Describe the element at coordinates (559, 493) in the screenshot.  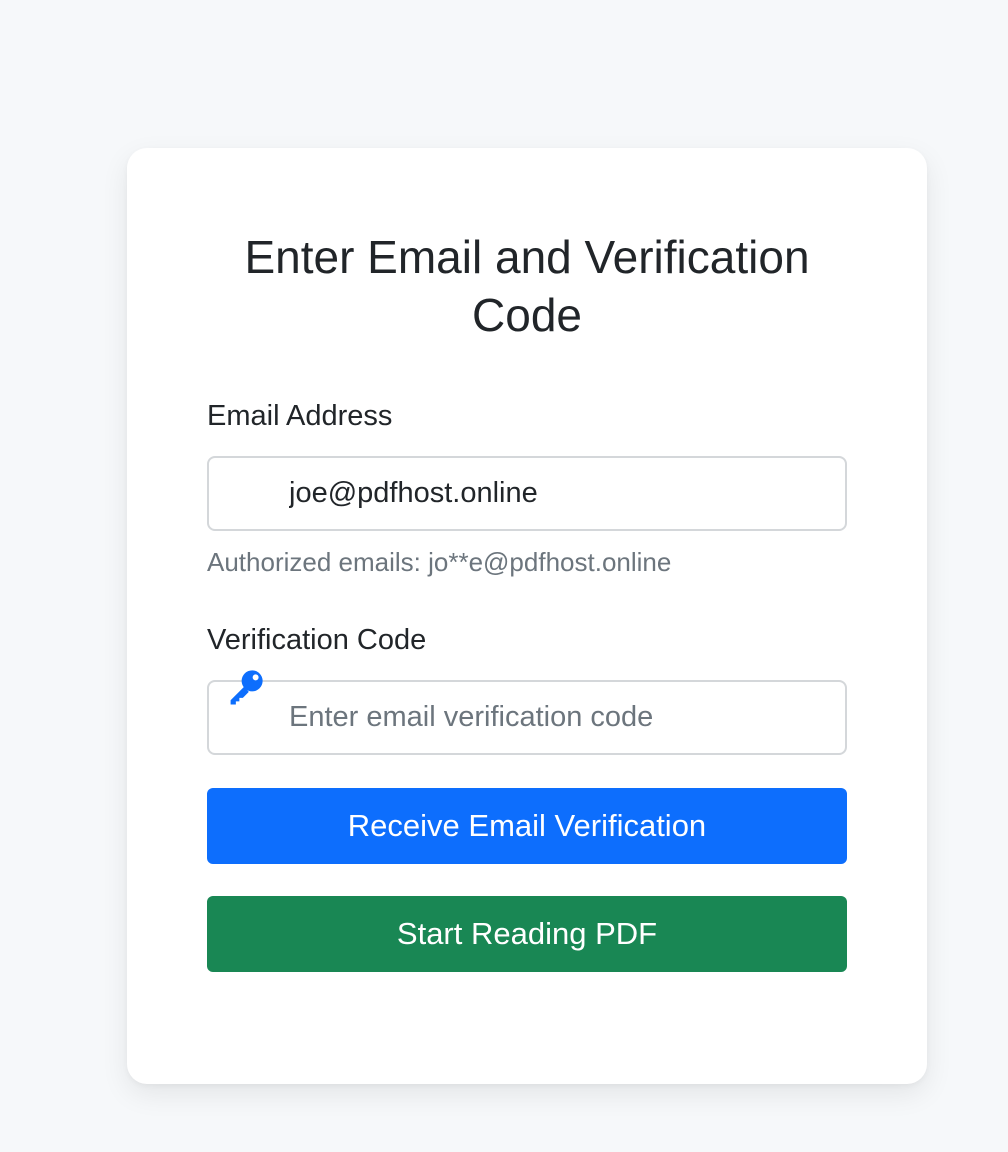
I see `email-input` at that location.